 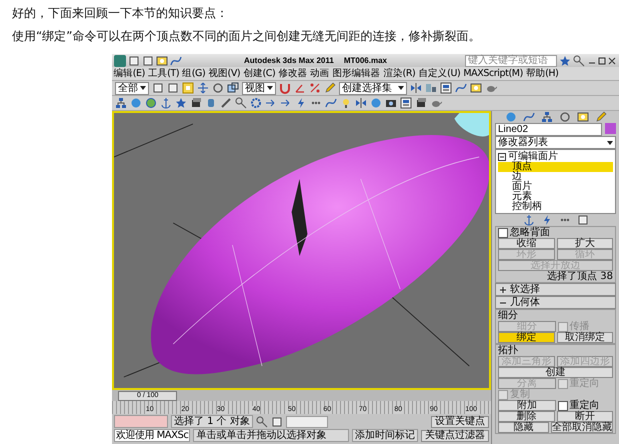 I want to click on menu-item: 帮助(H), so click(x=542, y=74).